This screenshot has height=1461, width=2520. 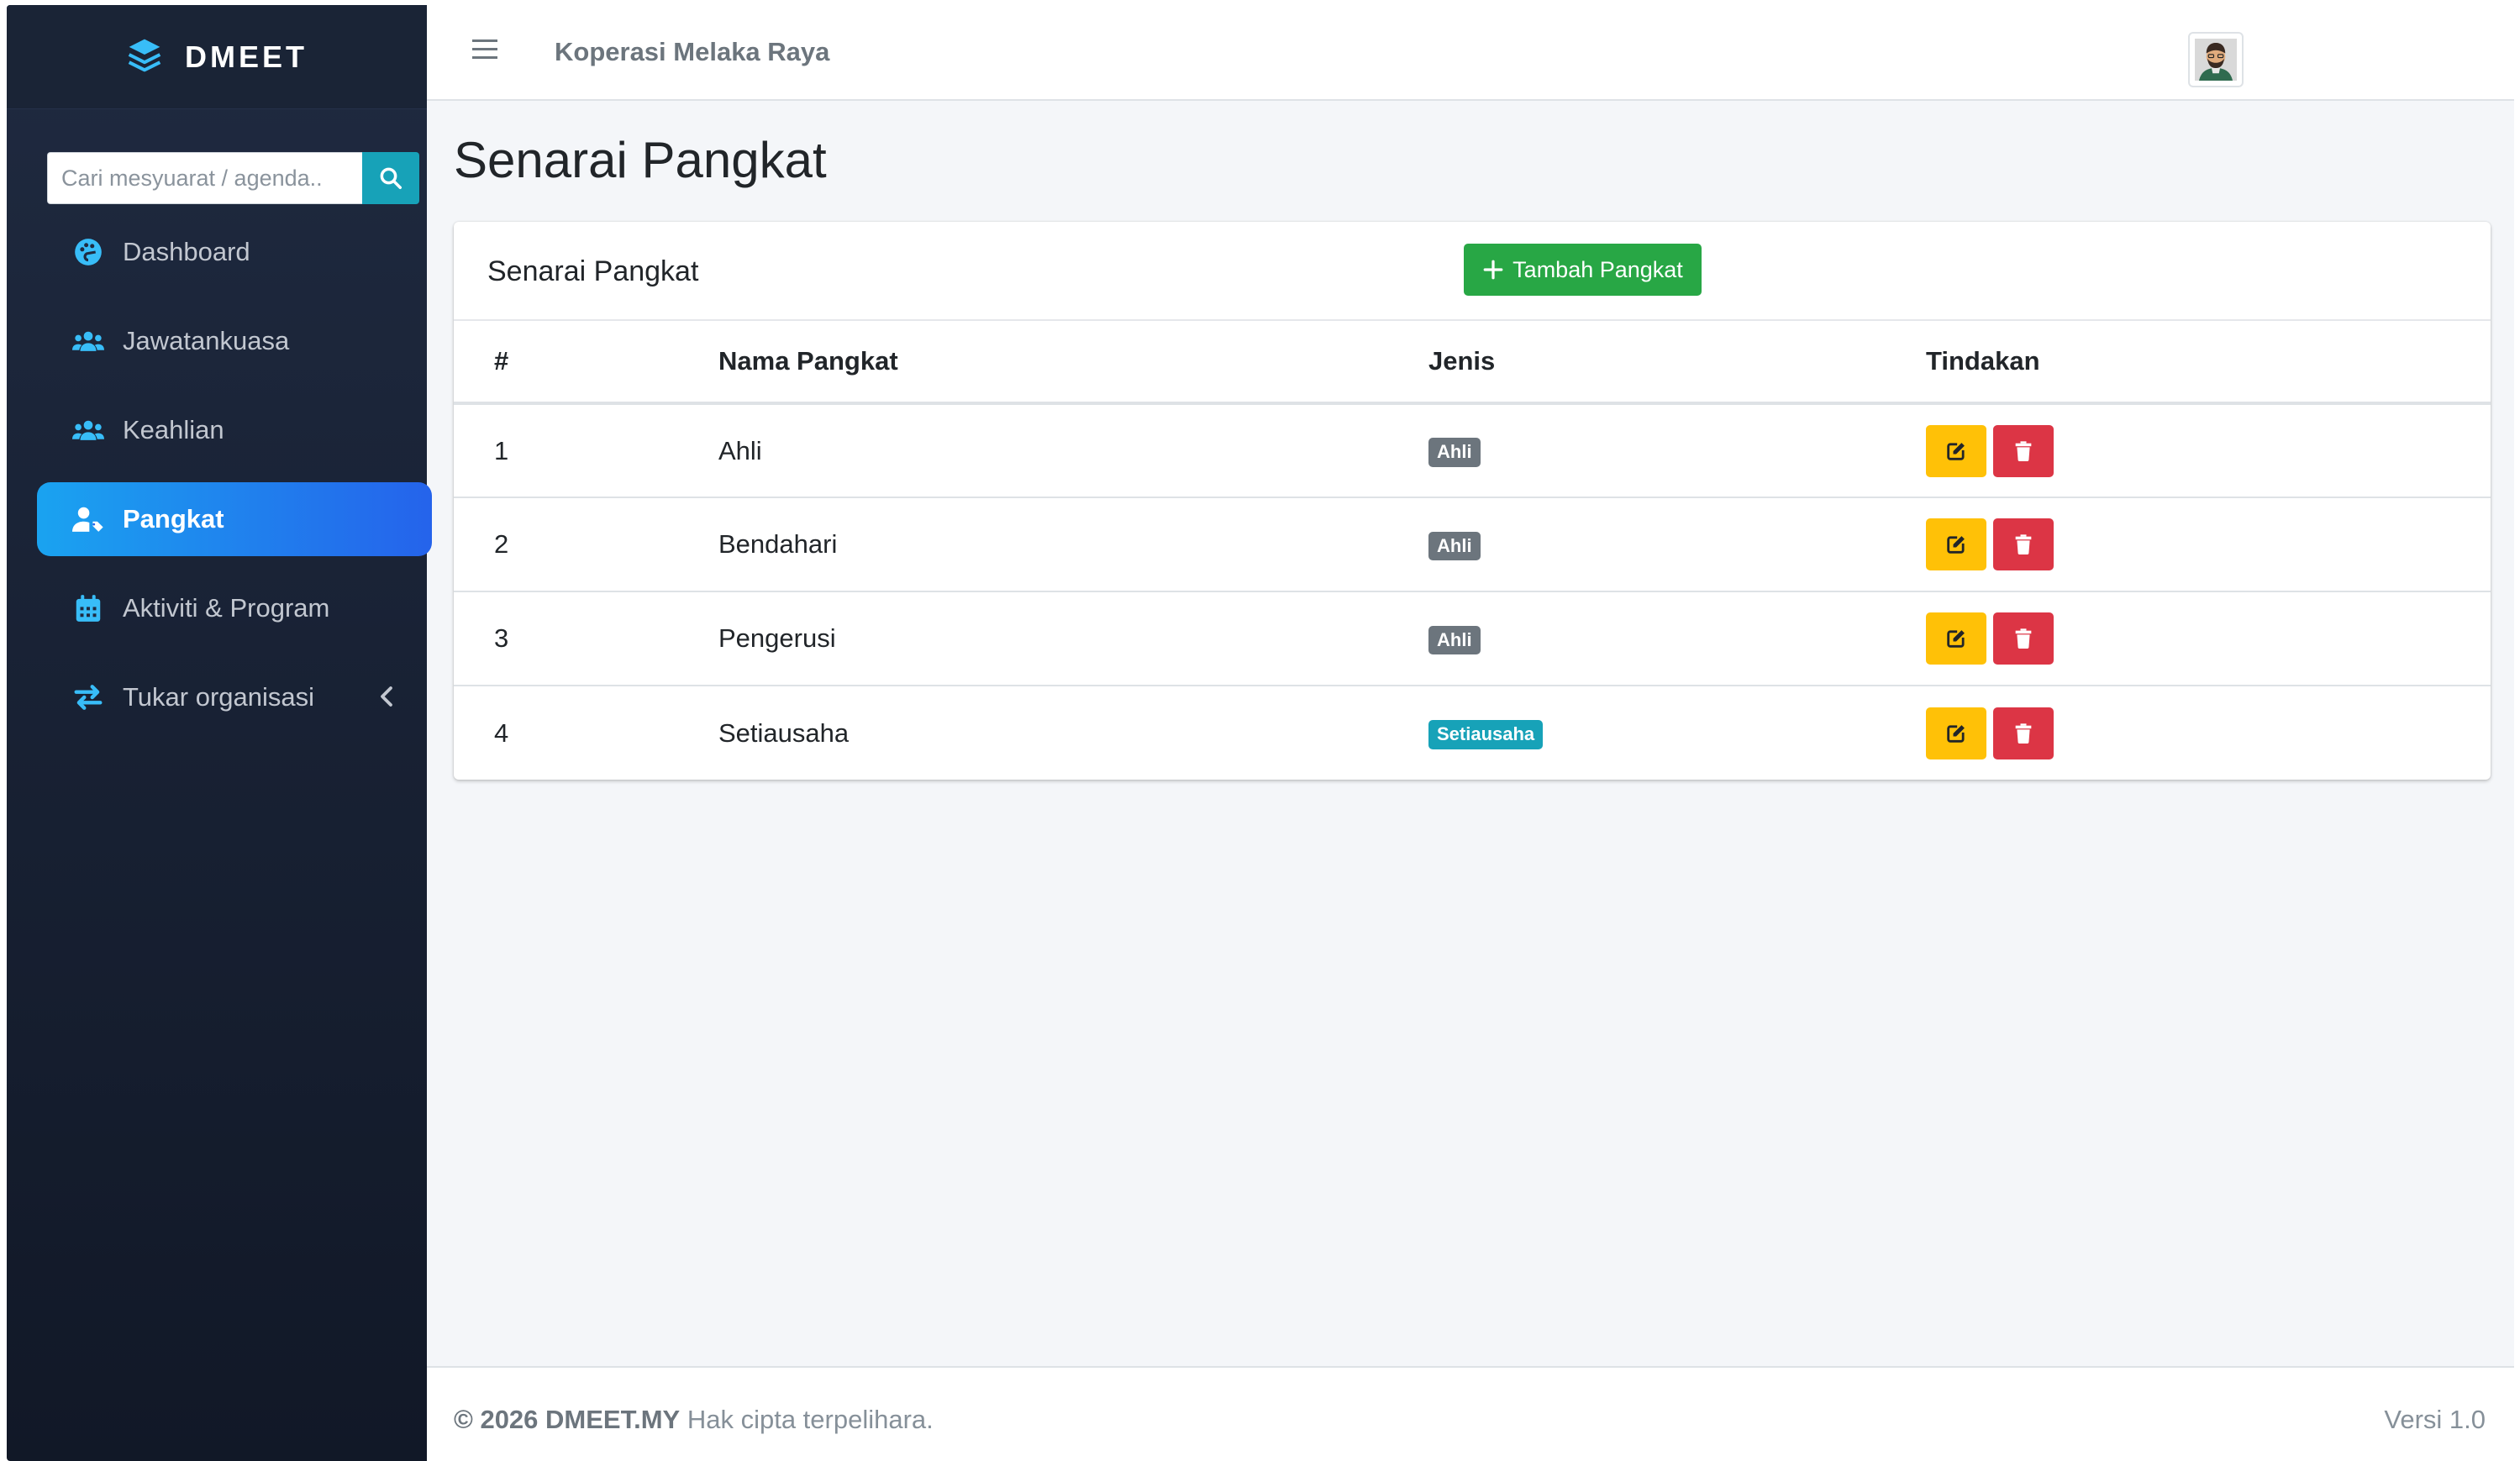 What do you see at coordinates (173, 429) in the screenshot?
I see `sidebar-item-label: Keahlian` at bounding box center [173, 429].